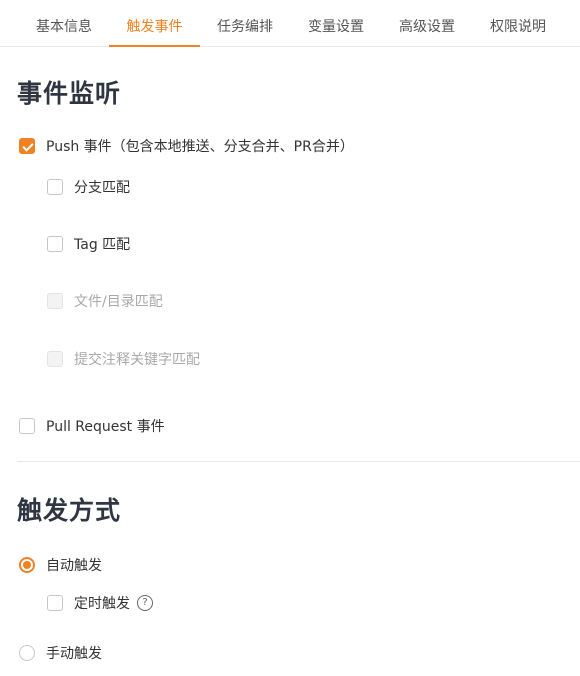  I want to click on tab-trigger-events: 触发事件, so click(154, 23).